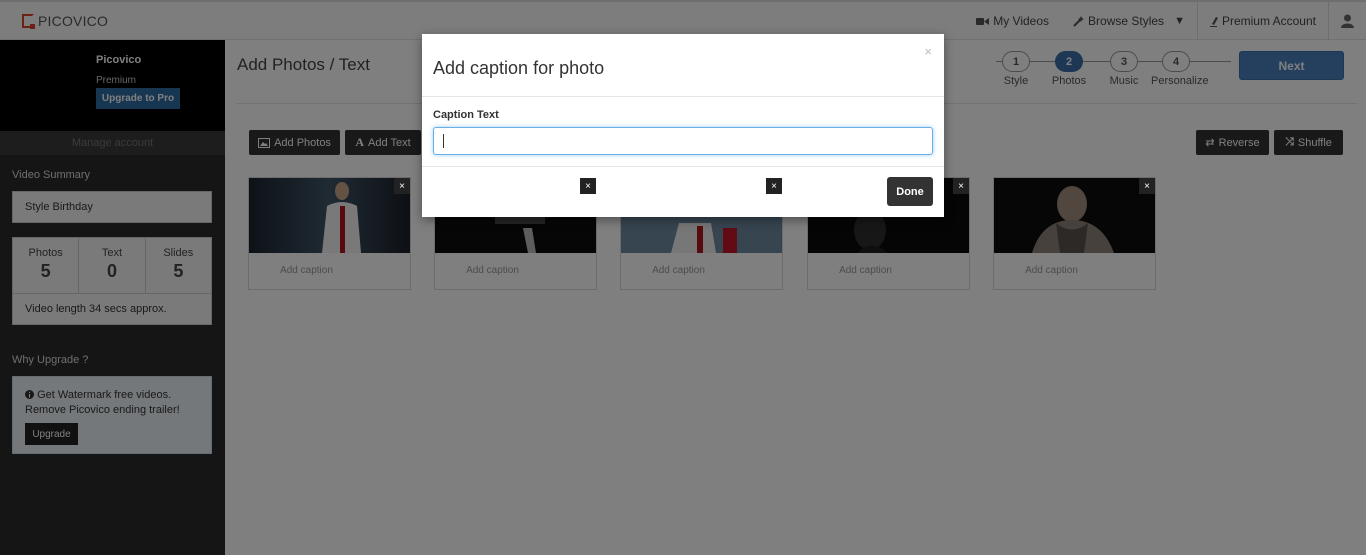 This screenshot has width=1366, height=555. What do you see at coordinates (928, 51) in the screenshot?
I see `close-icon: ×` at bounding box center [928, 51].